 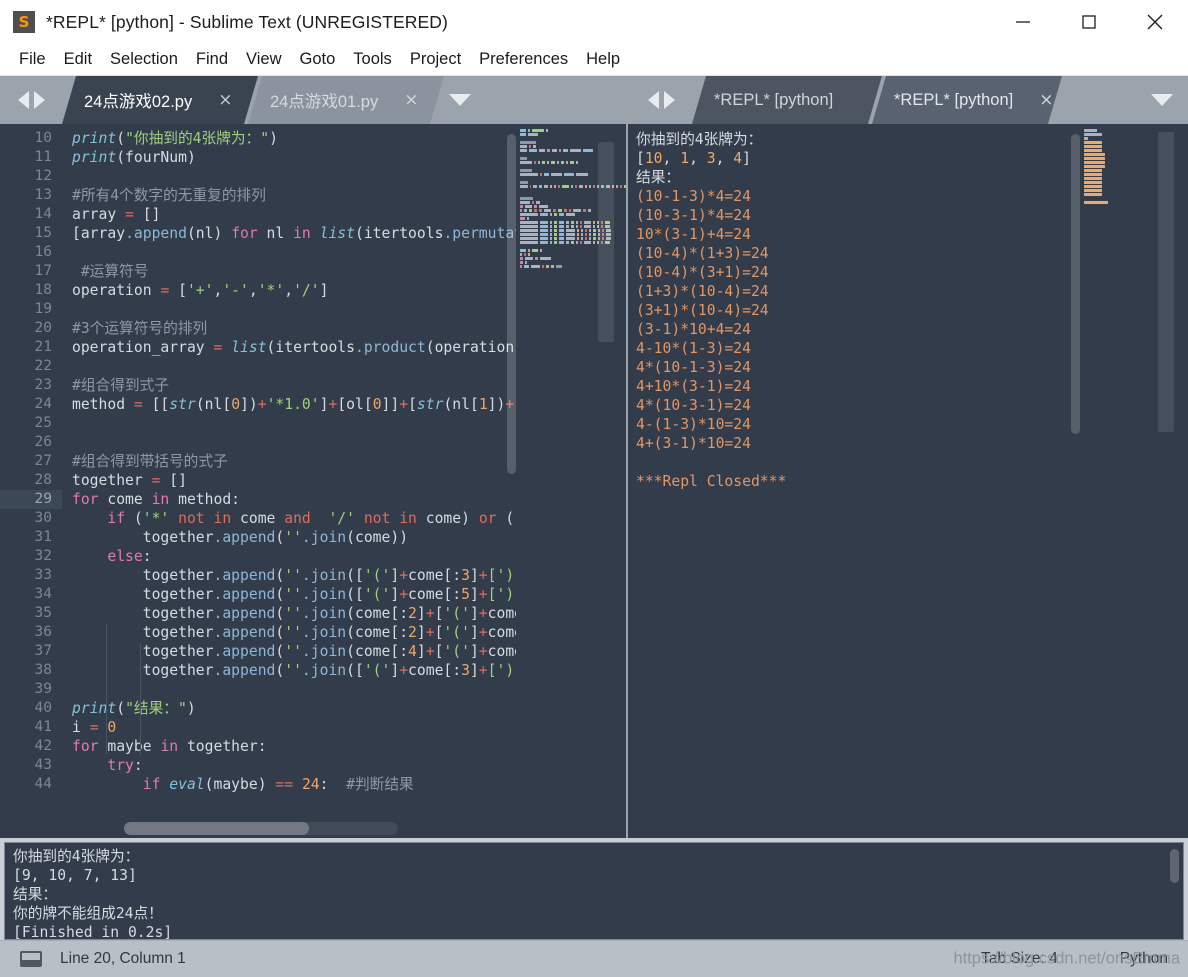 I want to click on tab-repl-python-1: *REPL* [python], so click(x=787, y=100).